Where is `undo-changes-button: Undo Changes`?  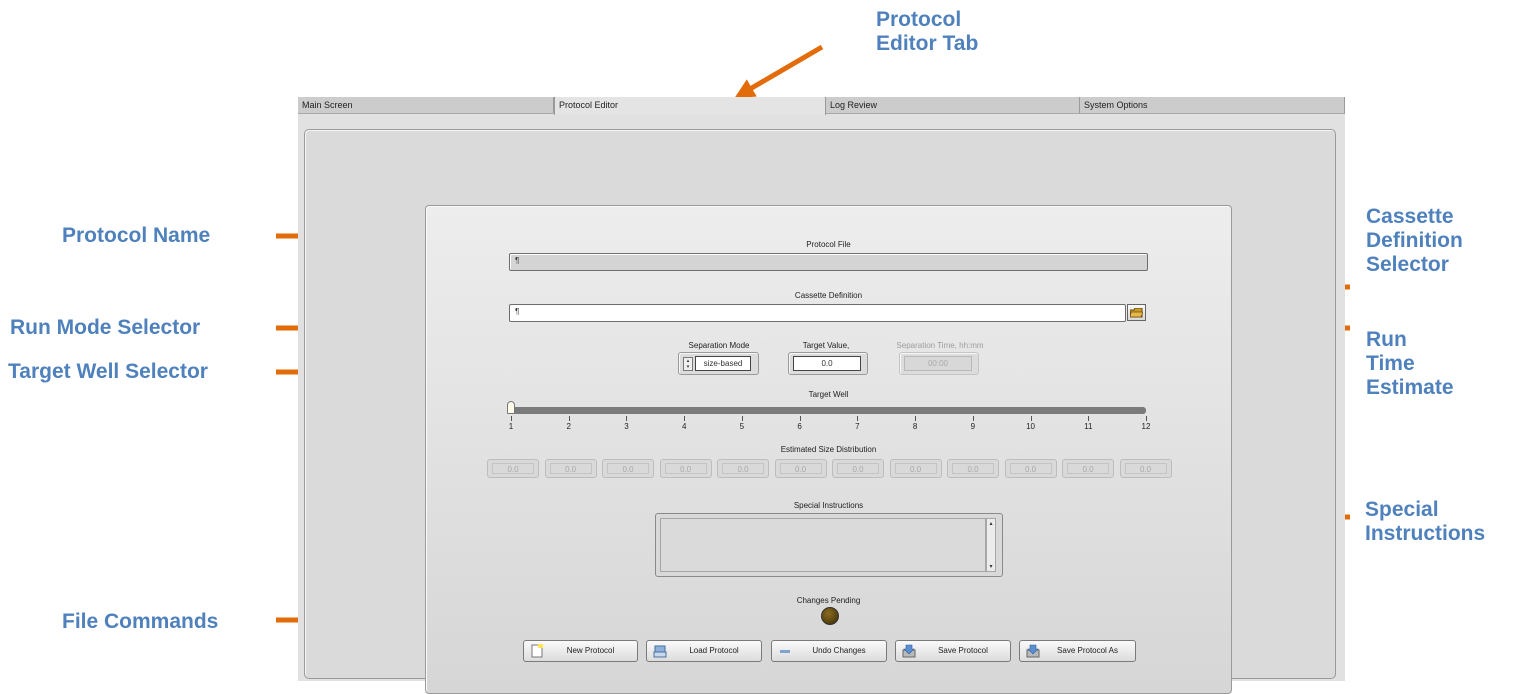 undo-changes-button: Undo Changes is located at coordinates (829, 651).